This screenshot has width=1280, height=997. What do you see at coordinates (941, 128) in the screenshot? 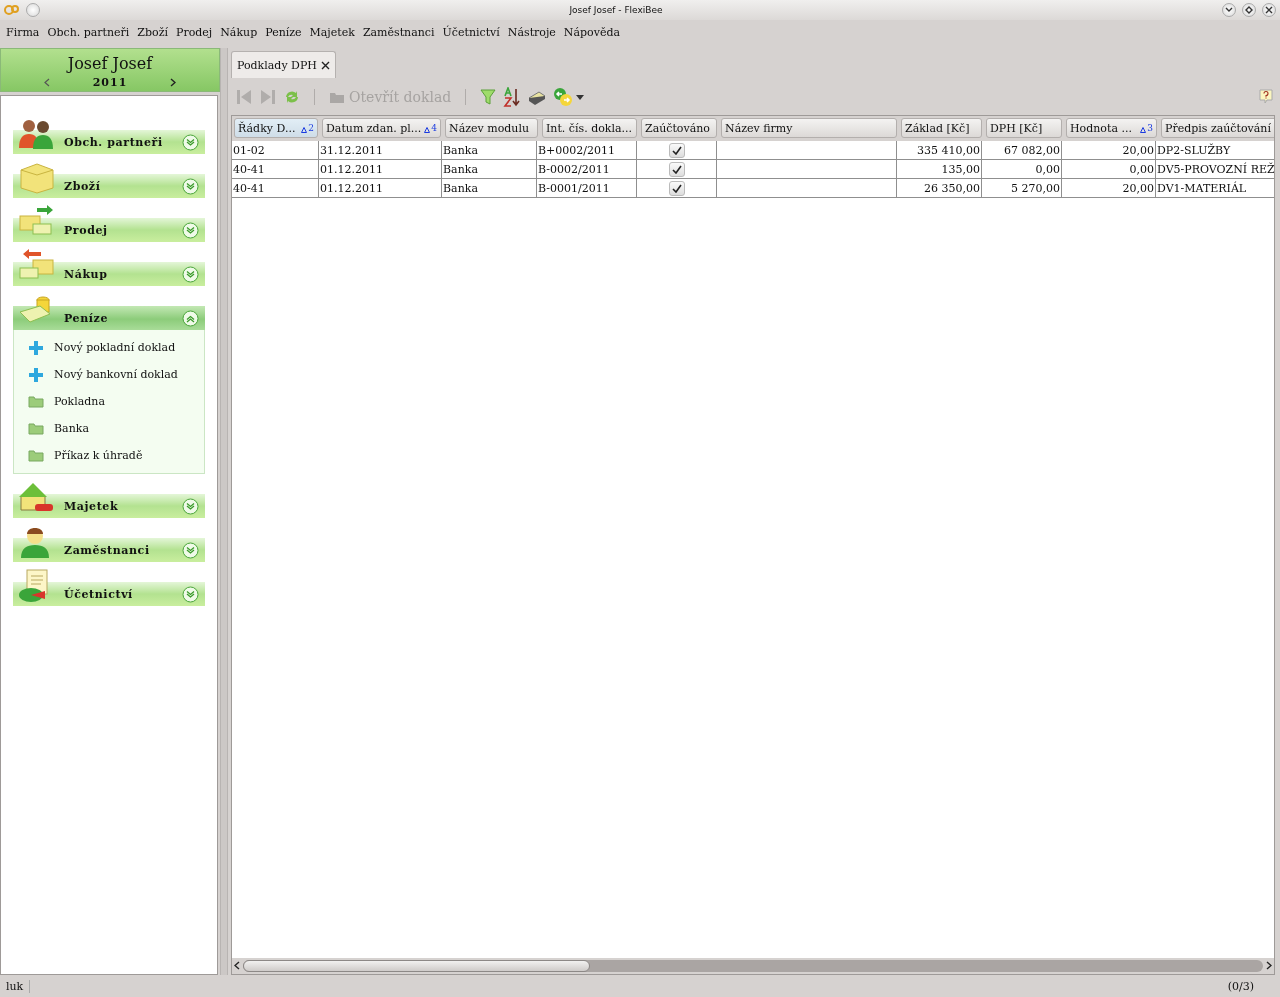
I see `column-header: Základ [Kč]` at bounding box center [941, 128].